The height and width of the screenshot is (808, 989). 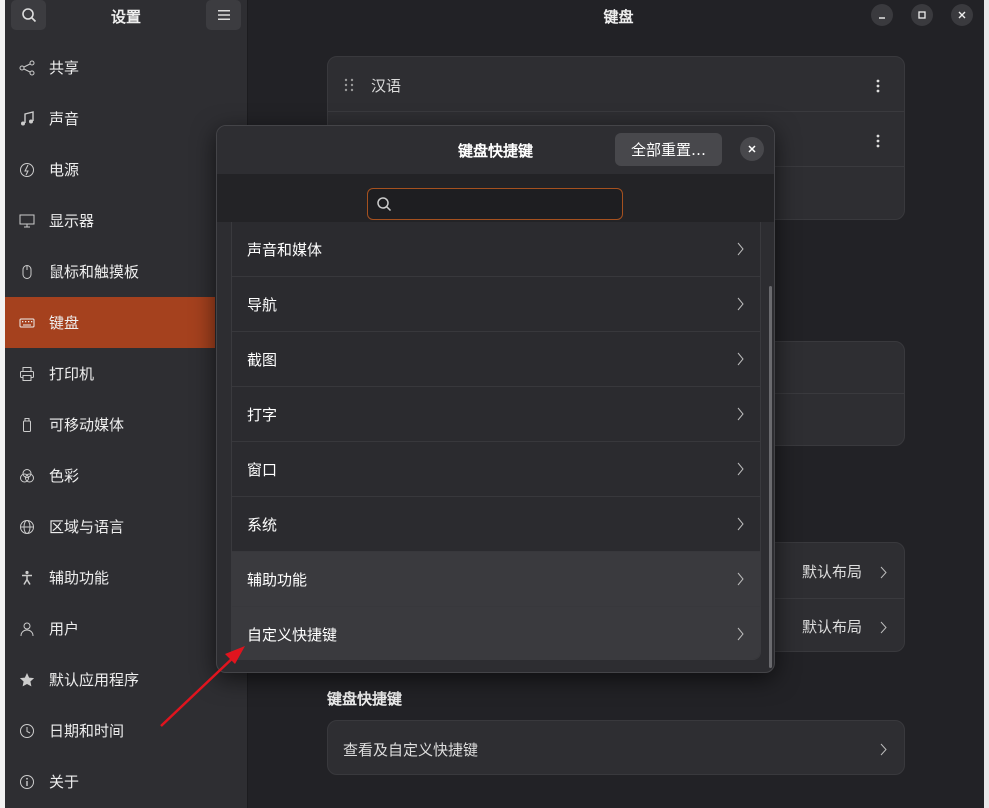 I want to click on sidebar-header: 设置, so click(x=126, y=15).